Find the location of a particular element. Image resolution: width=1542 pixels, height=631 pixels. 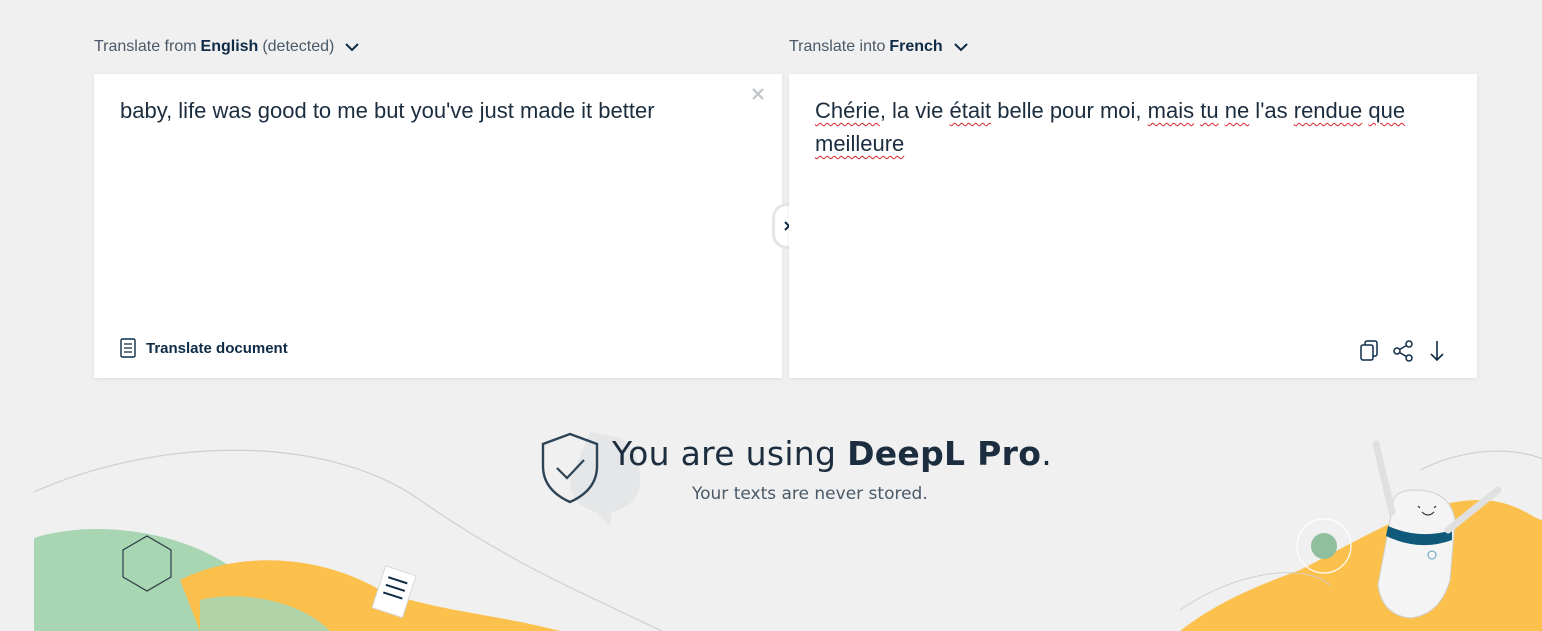

share-button is located at coordinates (1403, 351).